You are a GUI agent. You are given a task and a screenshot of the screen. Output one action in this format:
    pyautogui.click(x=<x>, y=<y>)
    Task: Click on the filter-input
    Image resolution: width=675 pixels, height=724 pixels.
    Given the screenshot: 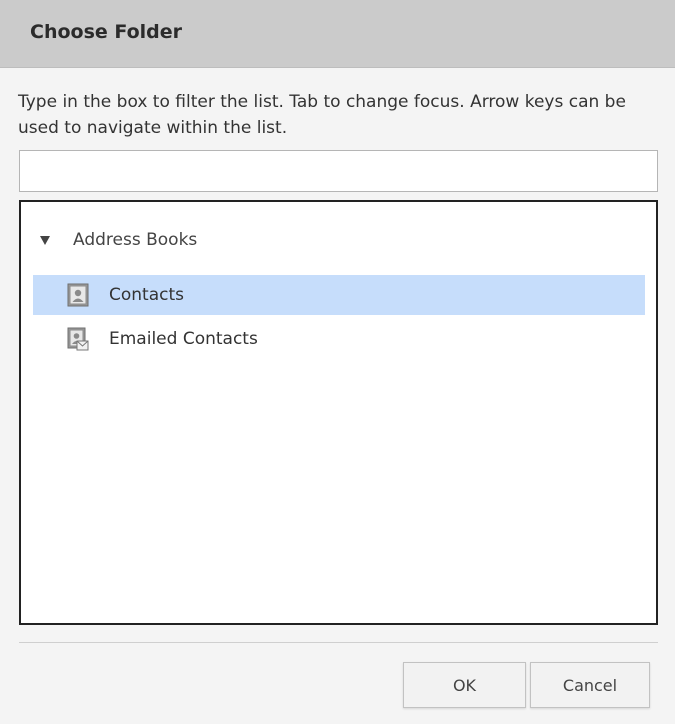 What is the action you would take?
    pyautogui.click(x=338, y=171)
    